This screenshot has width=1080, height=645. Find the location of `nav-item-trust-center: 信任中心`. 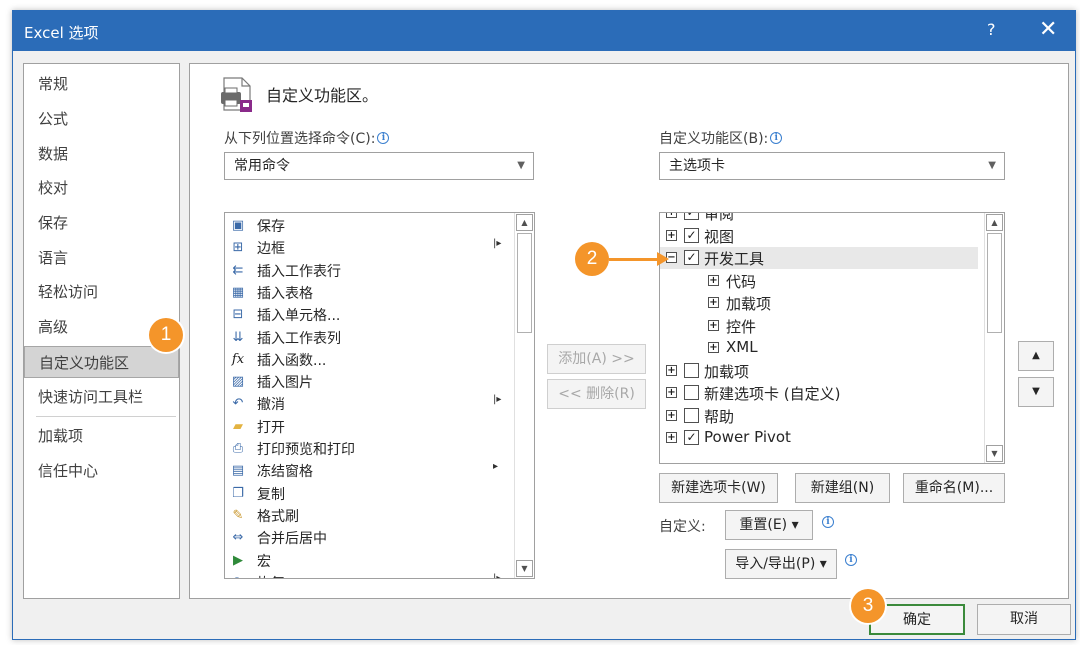

nav-item-trust-center: 信任中心 is located at coordinates (101, 471).